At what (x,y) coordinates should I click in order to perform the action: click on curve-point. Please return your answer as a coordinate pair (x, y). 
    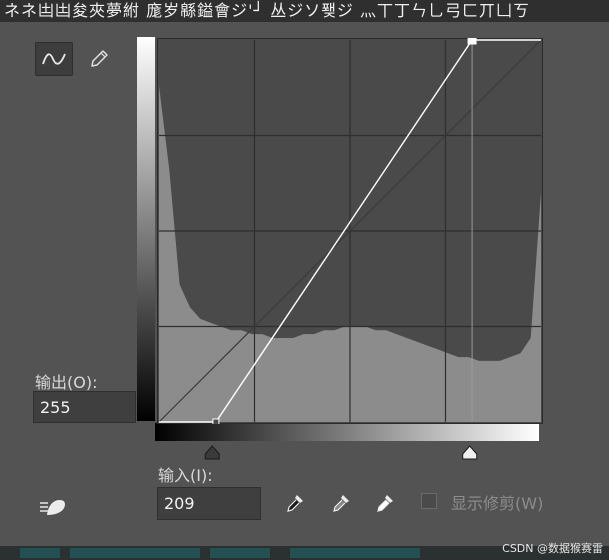
    Looking at the image, I should click on (216, 421).